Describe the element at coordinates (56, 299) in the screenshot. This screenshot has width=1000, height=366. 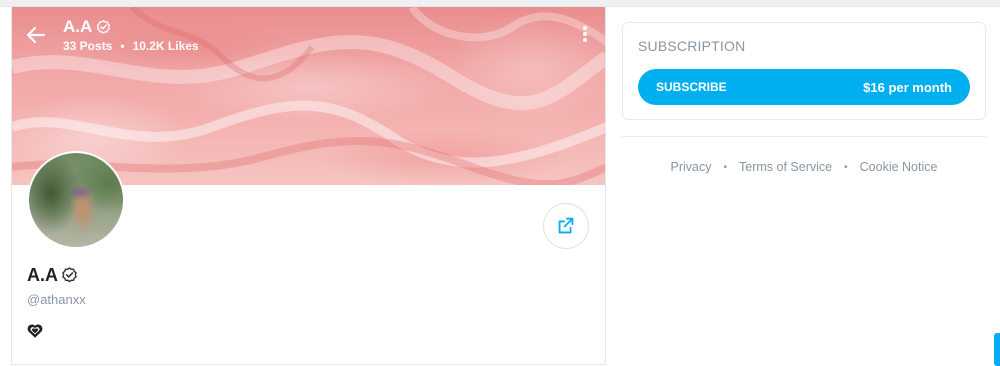
I see `username-handle: @athanxx` at that location.